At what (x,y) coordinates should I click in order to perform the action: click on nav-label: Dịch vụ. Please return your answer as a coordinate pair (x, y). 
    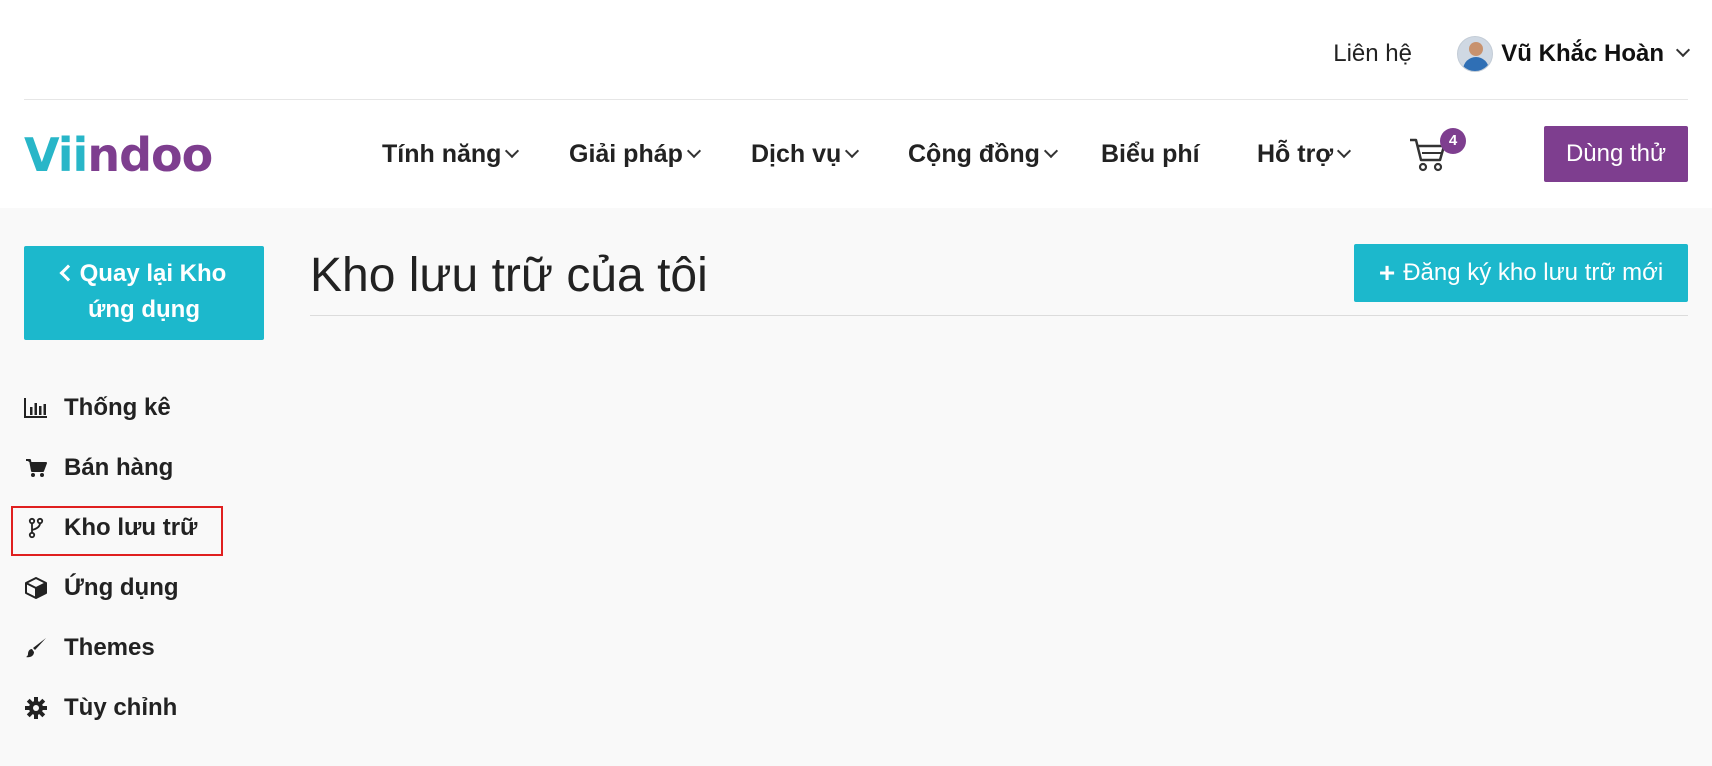
    Looking at the image, I should click on (796, 154).